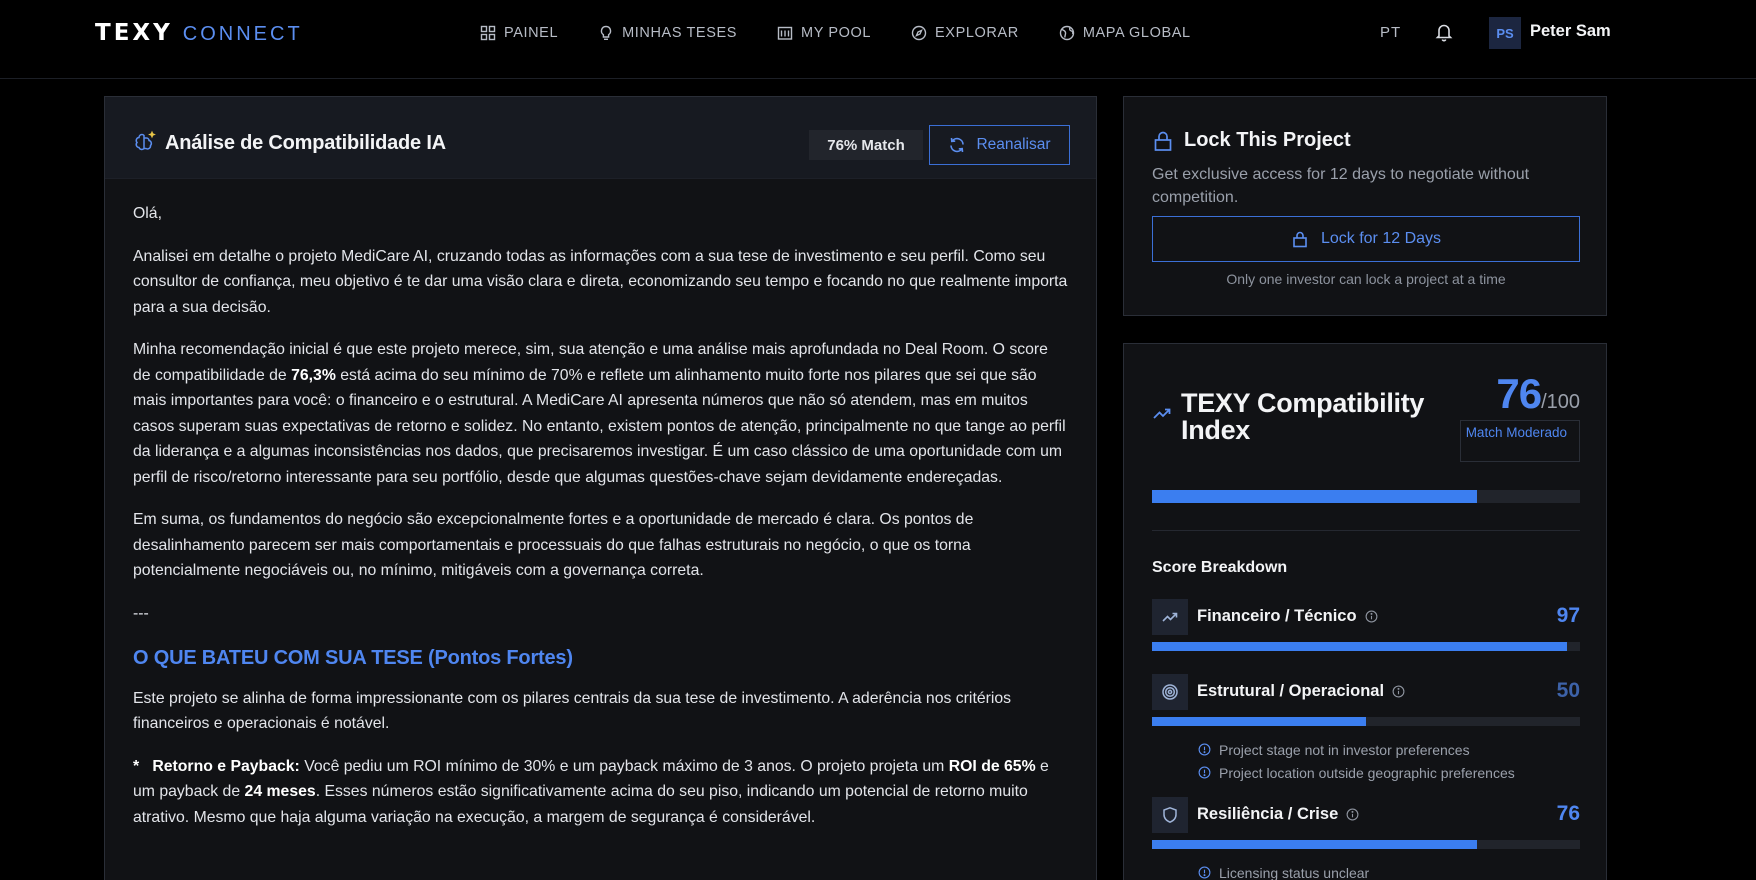  What do you see at coordinates (1301, 691) in the screenshot?
I see `score-label: Estrutural / Operacional` at bounding box center [1301, 691].